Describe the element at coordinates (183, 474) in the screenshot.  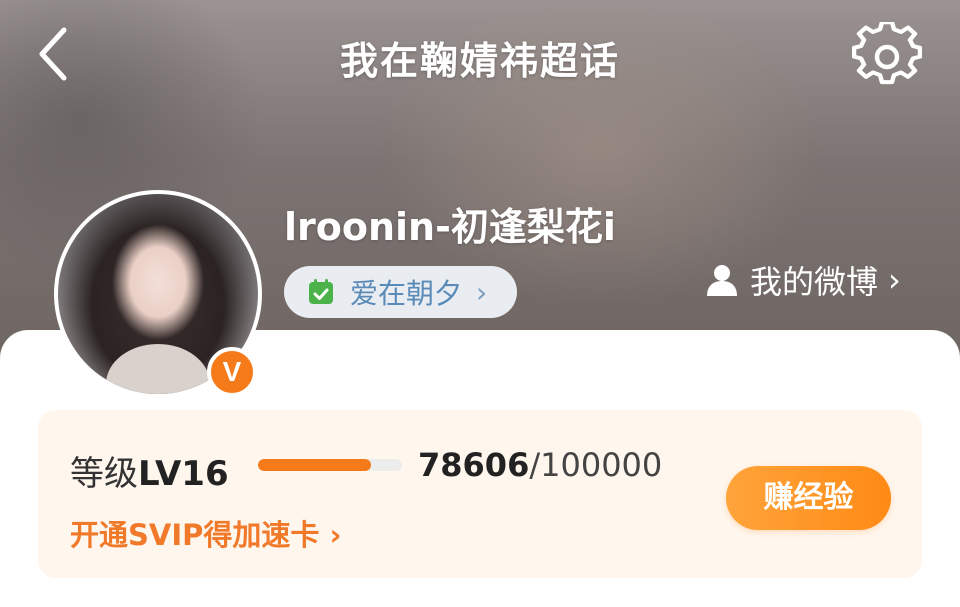
I see `level-value: LV16` at that location.